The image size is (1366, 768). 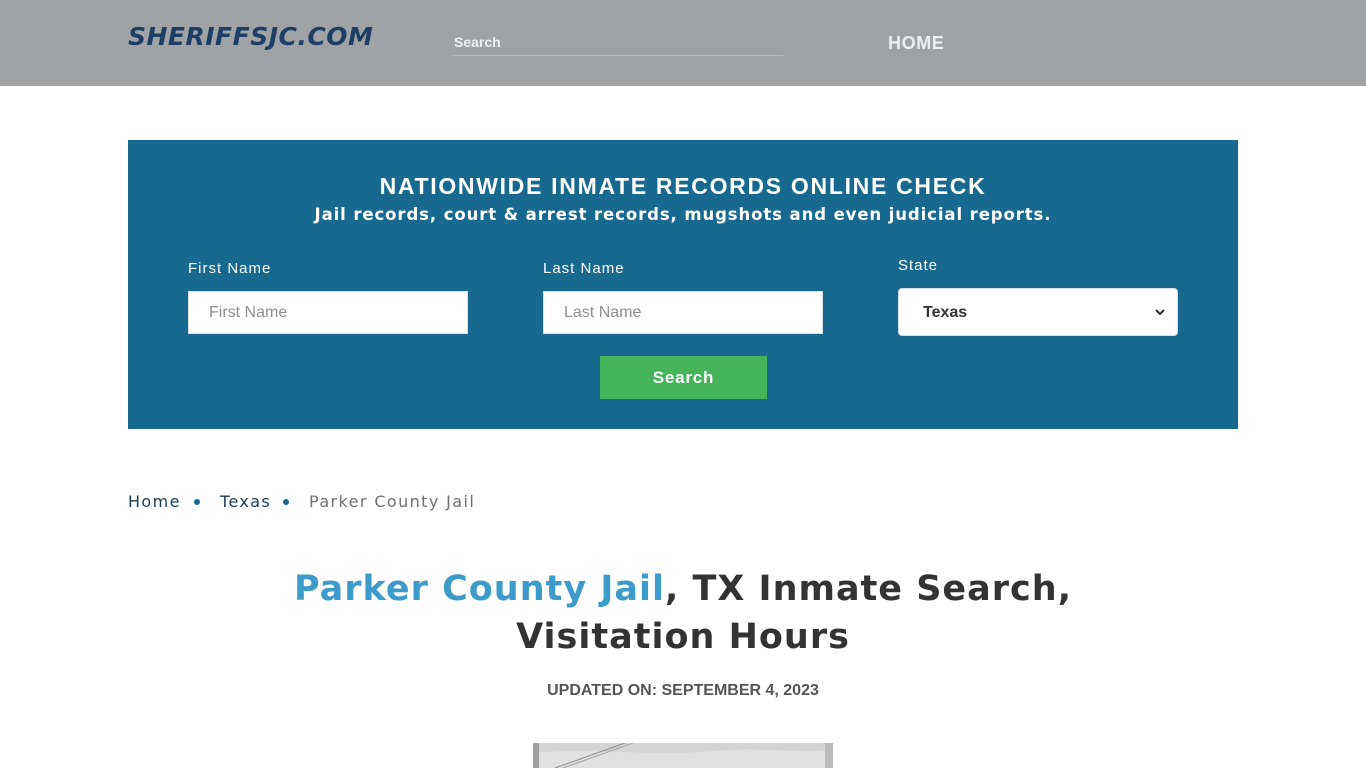 What do you see at coordinates (916, 43) in the screenshot?
I see `nav-home-link: HOME` at bounding box center [916, 43].